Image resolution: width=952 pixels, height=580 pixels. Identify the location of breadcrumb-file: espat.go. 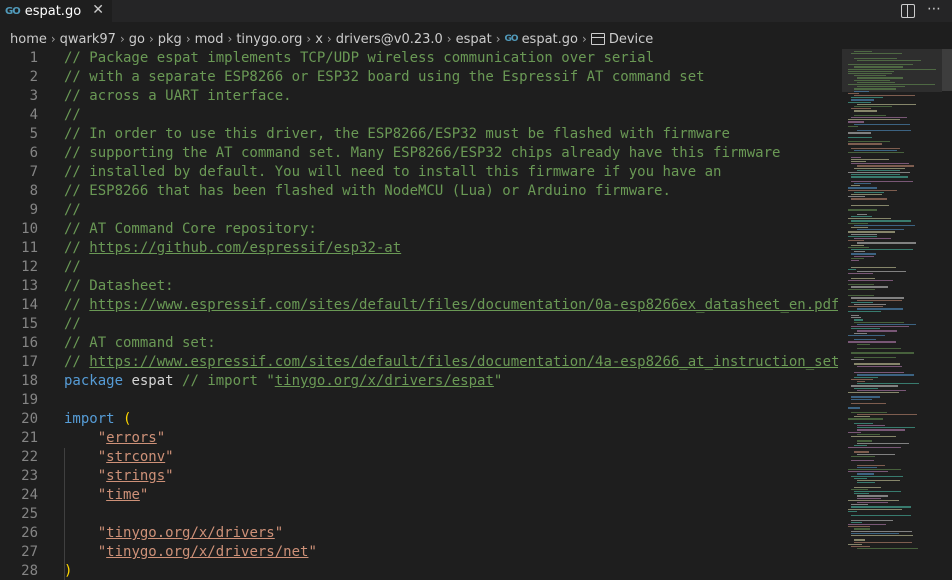
(550, 39).